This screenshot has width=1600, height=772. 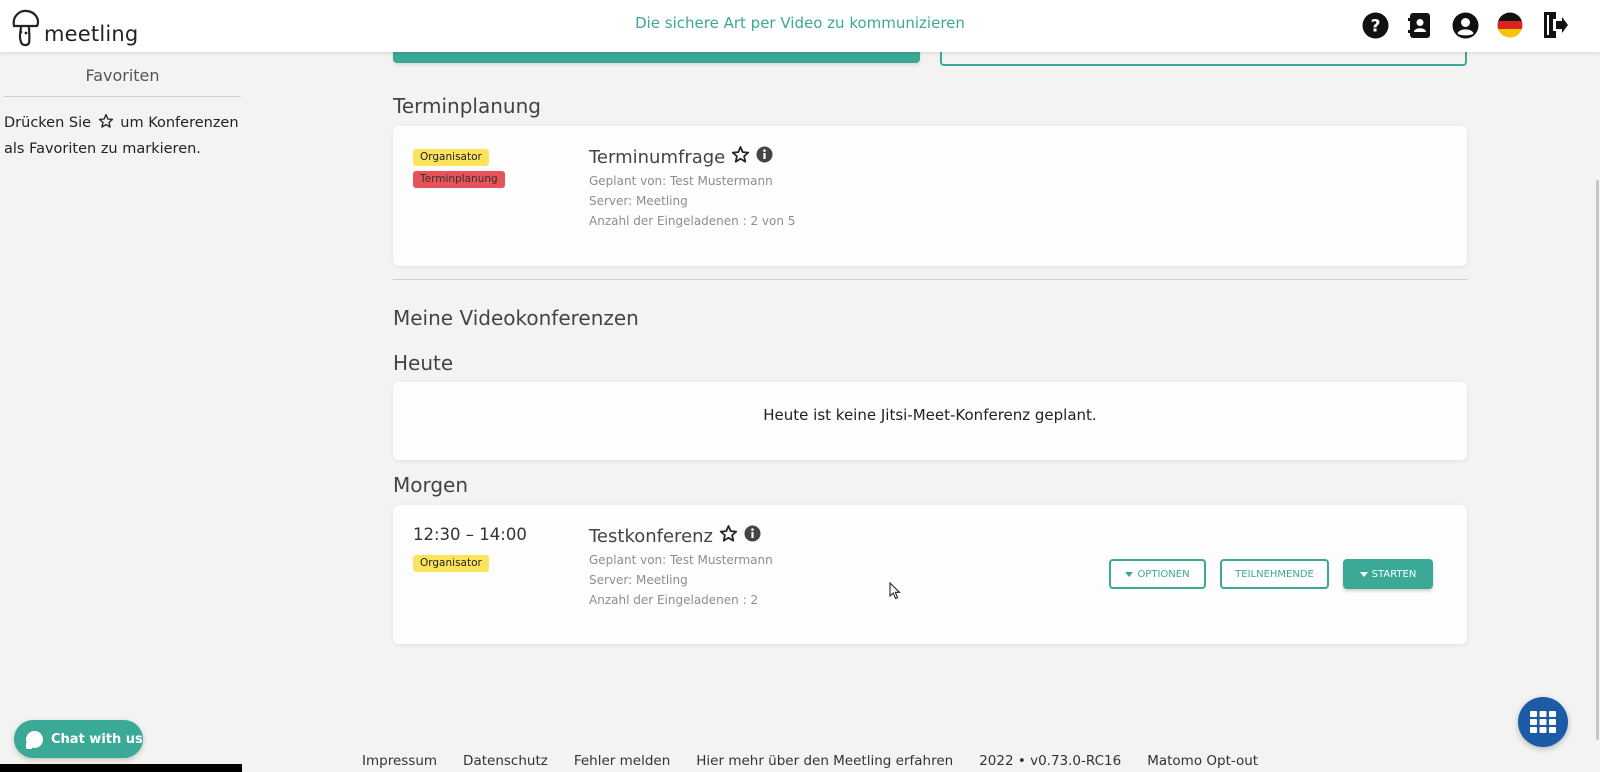 What do you see at coordinates (1555, 25) in the screenshot?
I see `logout-icon` at bounding box center [1555, 25].